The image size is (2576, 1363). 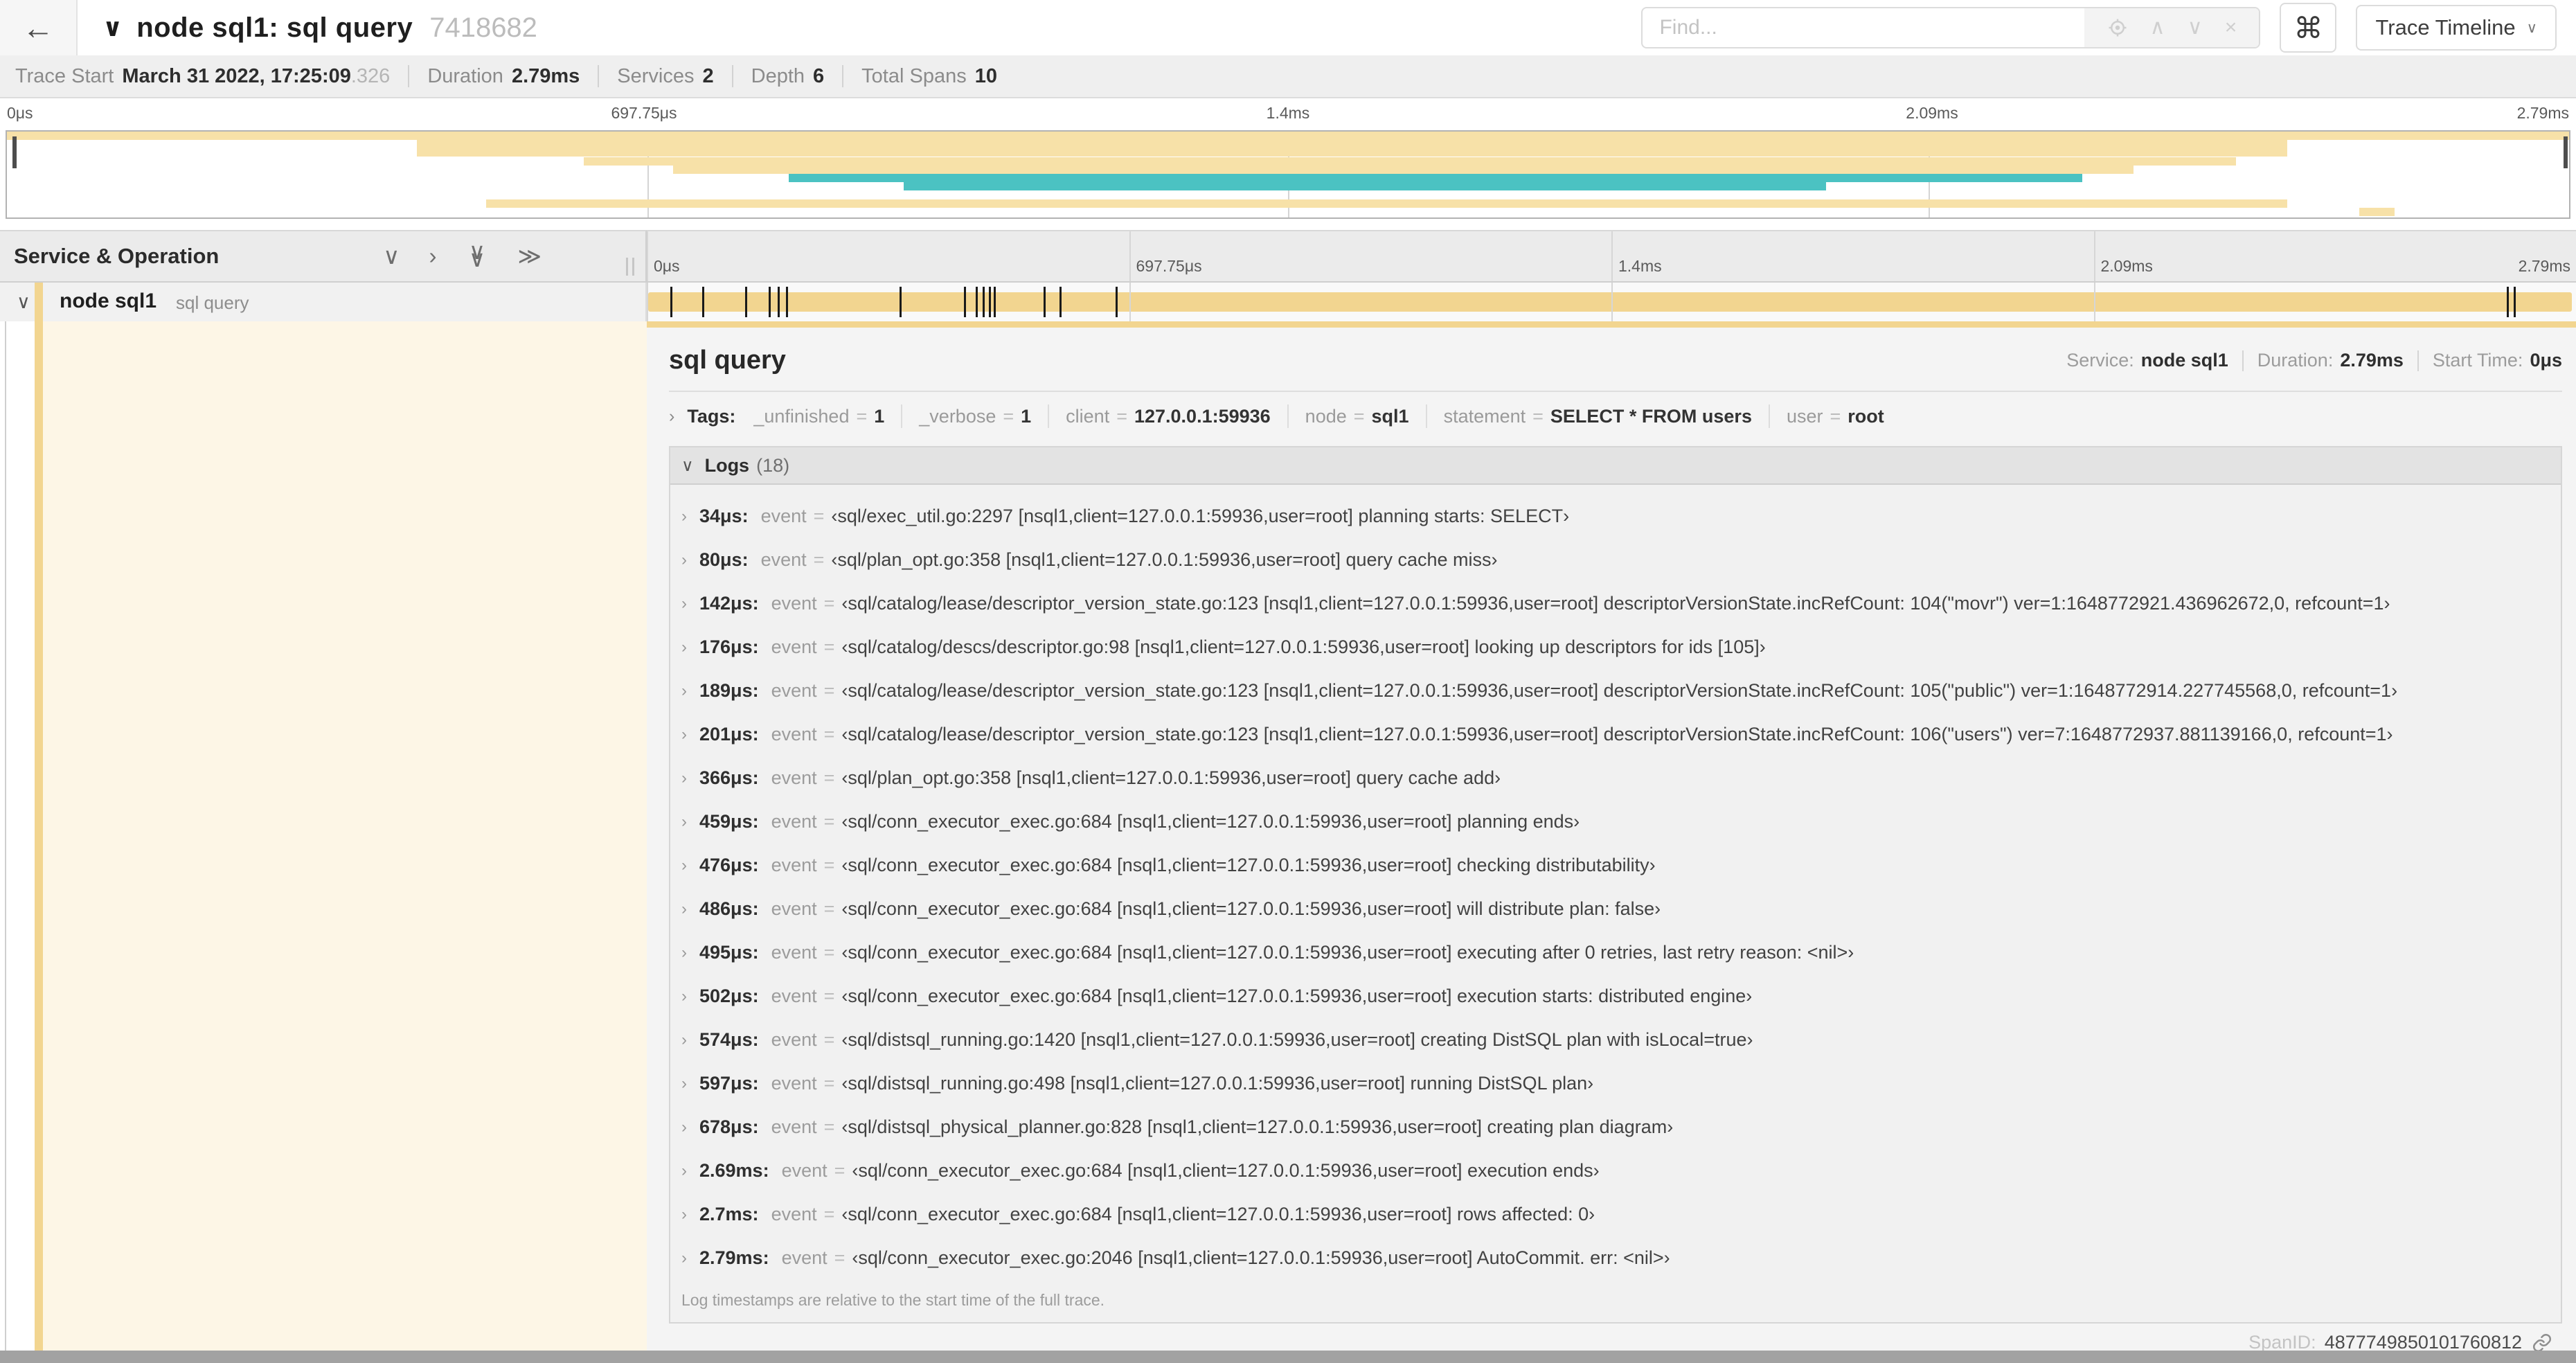 I want to click on span-row-node-sql1: ∨ node sql1 sql query, so click(x=323, y=302).